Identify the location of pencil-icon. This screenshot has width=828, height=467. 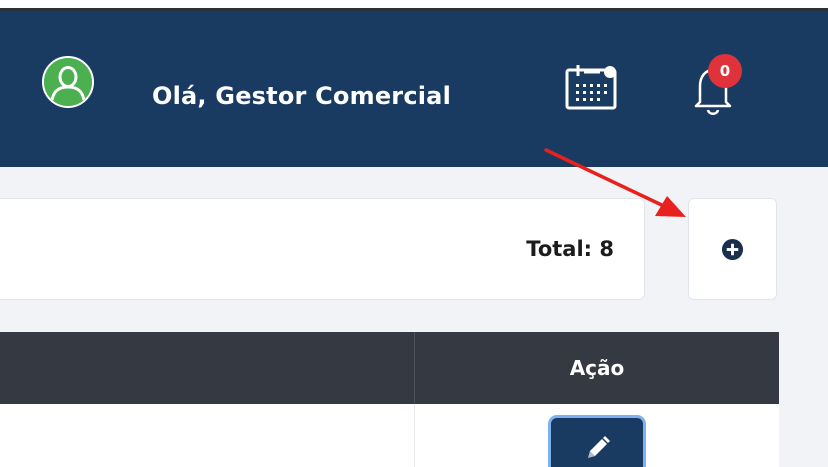
(599, 447).